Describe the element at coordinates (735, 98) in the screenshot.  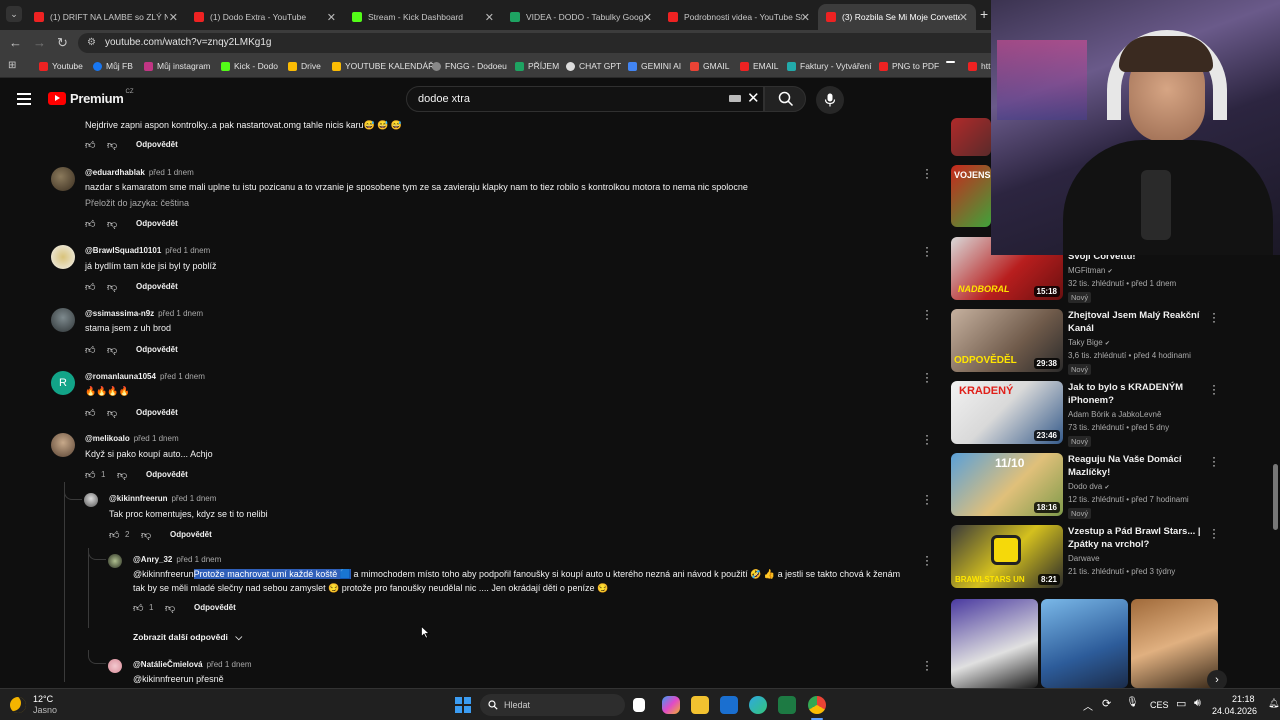
I see `keyboard-icon` at that location.